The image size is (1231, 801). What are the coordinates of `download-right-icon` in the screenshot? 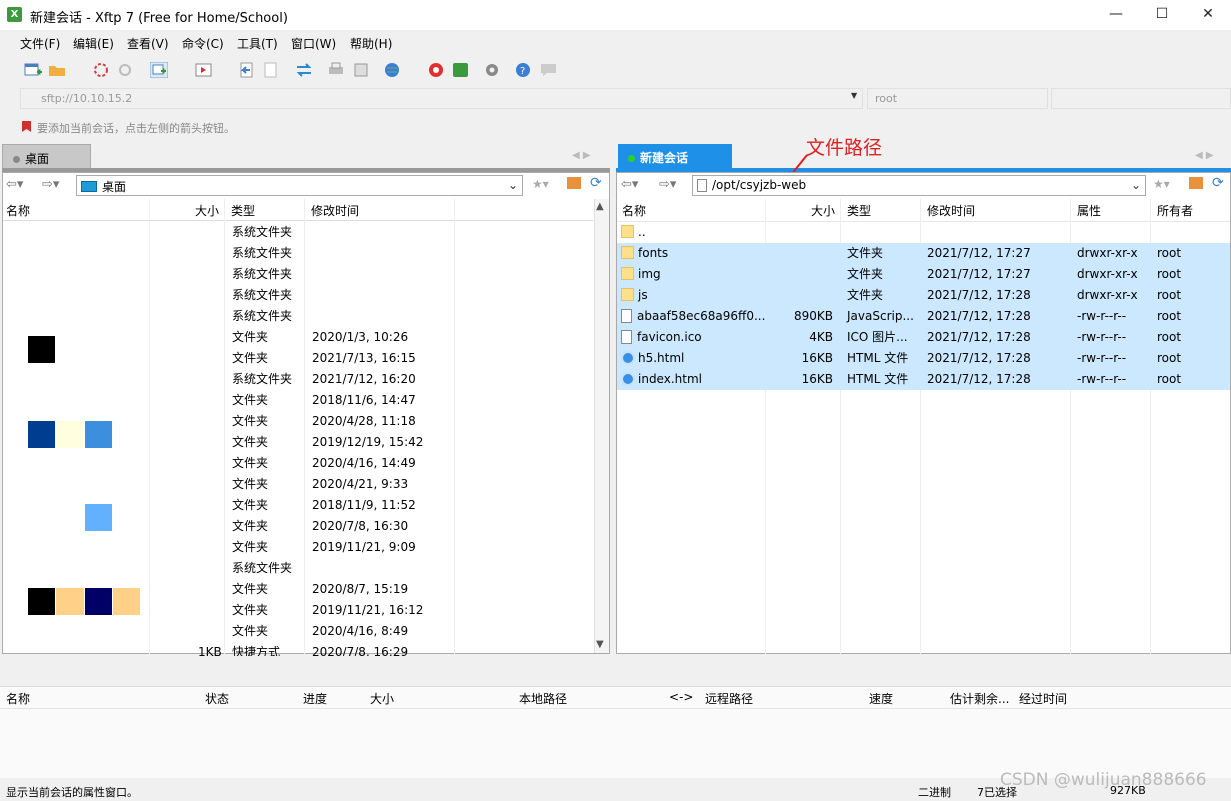 It's located at (271, 70).